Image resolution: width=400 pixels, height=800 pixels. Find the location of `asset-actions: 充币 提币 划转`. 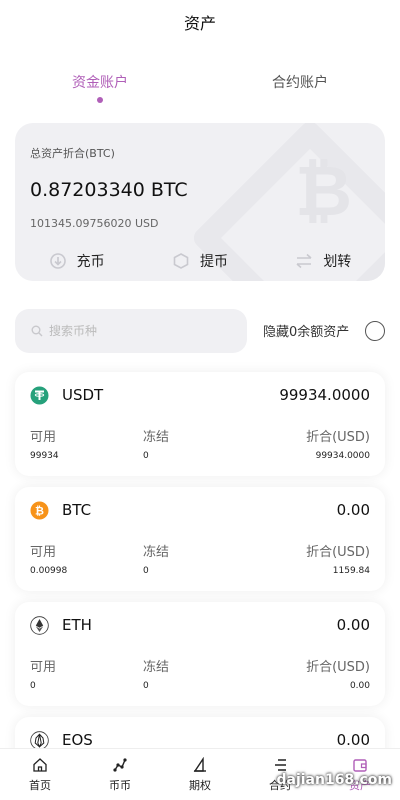

asset-actions: 充币 提币 划转 is located at coordinates (200, 261).